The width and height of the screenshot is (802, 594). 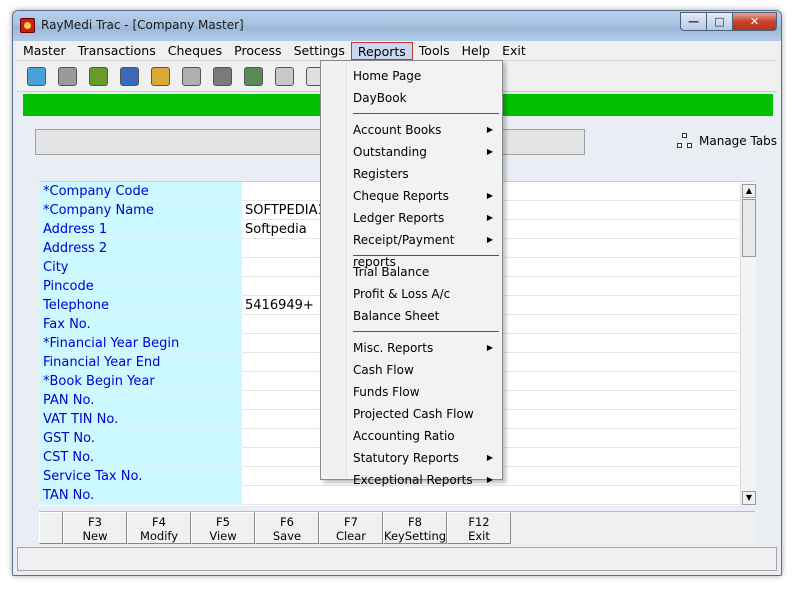 I want to click on menu-item-exceptional-reports: Exceptional Reports ▶, so click(x=427, y=480).